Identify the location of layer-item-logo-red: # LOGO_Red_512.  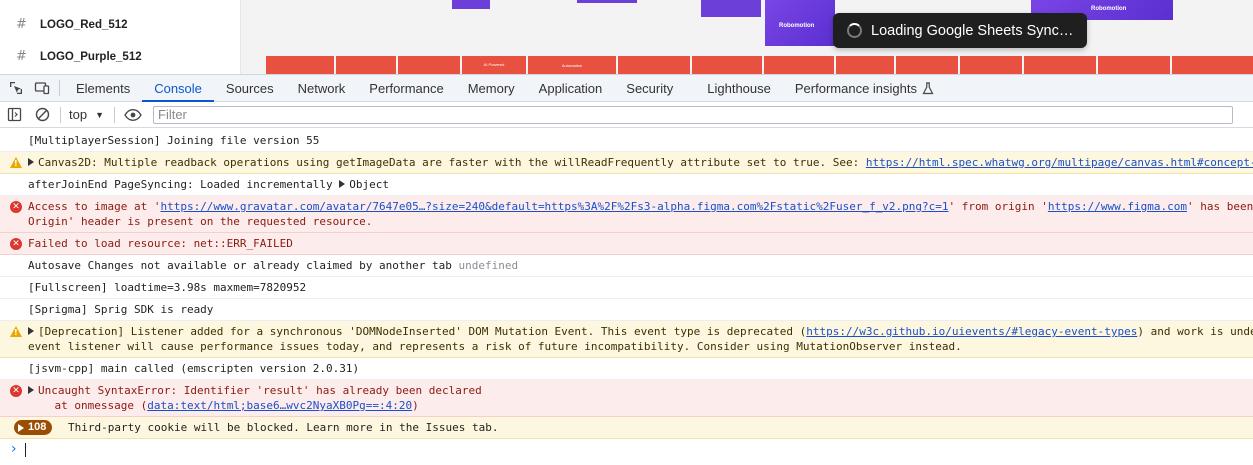
(120, 25).